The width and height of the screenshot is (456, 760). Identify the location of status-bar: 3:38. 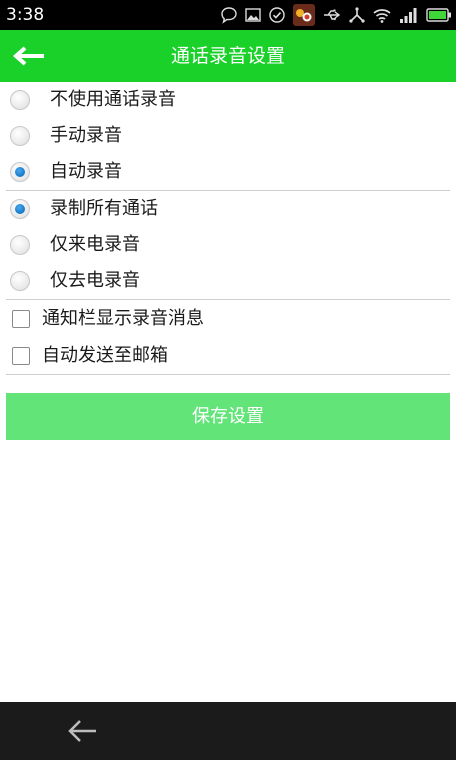
(228, 15).